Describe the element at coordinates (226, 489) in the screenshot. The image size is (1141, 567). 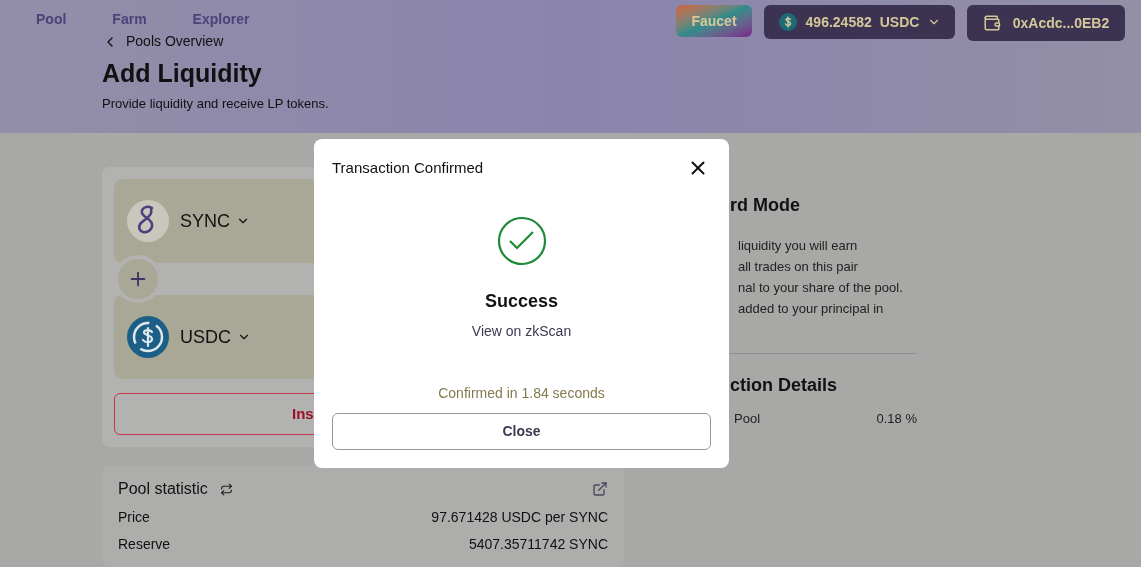
I see `swap-arrows-icon` at that location.